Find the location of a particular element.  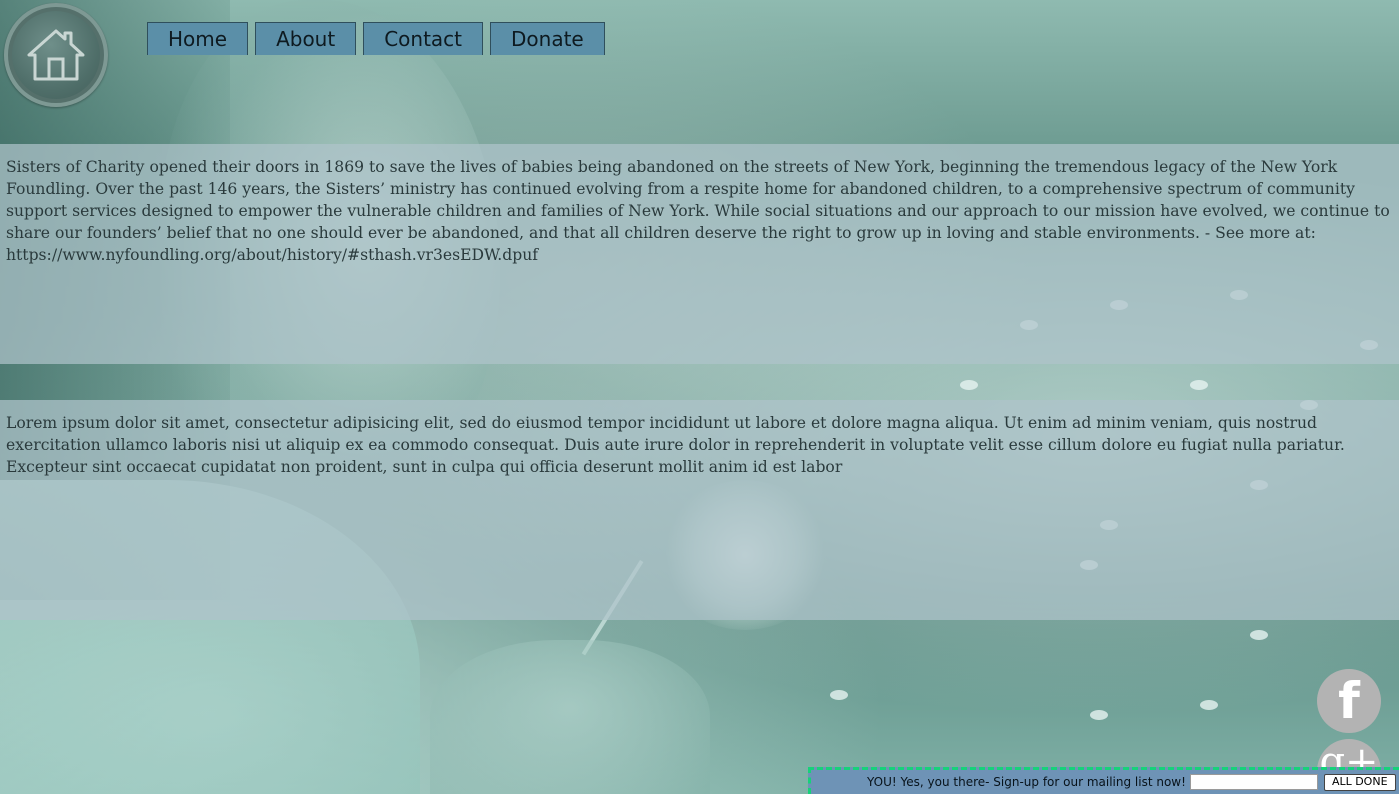

mailing-email-input is located at coordinates (1253, 782).